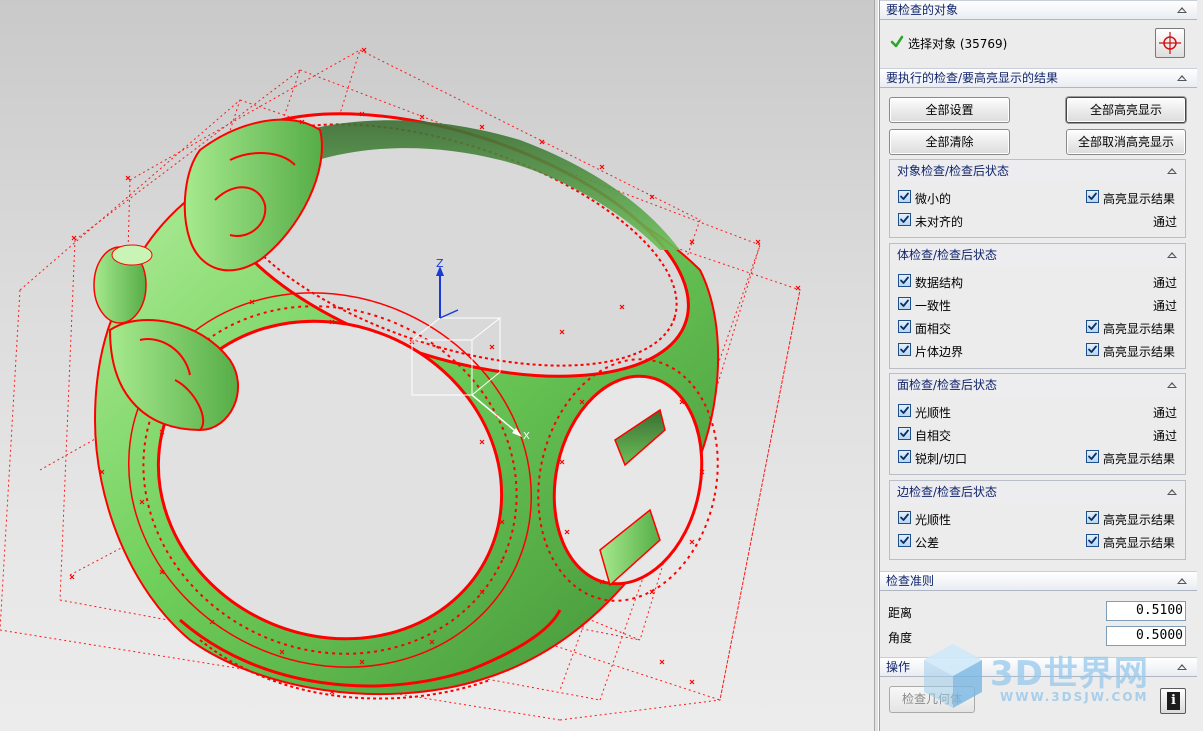  I want to click on check-label: 未对齐的, so click(939, 222).